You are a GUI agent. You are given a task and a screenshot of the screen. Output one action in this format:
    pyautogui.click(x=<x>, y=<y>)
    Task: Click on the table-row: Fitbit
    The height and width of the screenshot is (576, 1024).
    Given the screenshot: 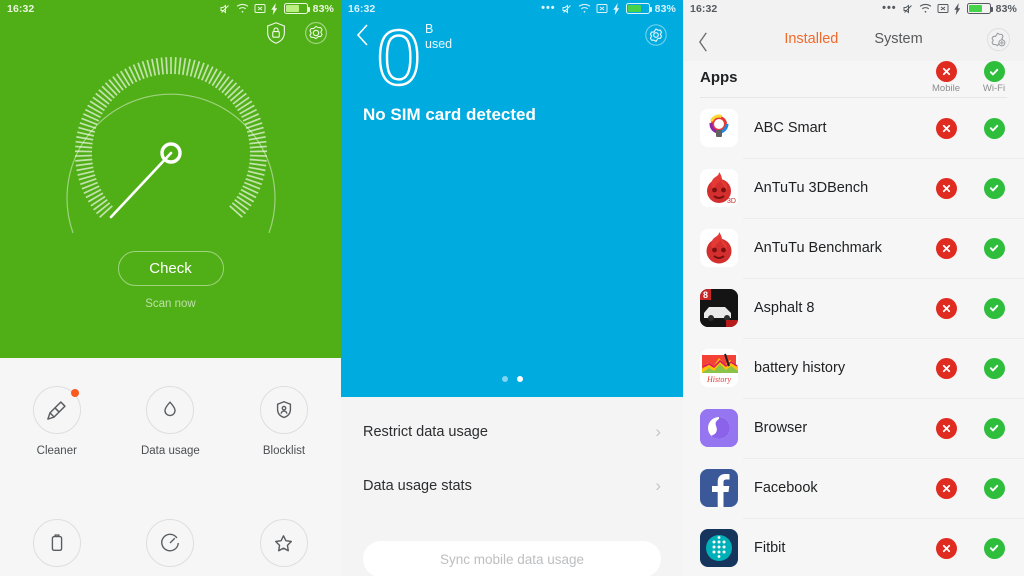 What is the action you would take?
    pyautogui.click(x=853, y=547)
    